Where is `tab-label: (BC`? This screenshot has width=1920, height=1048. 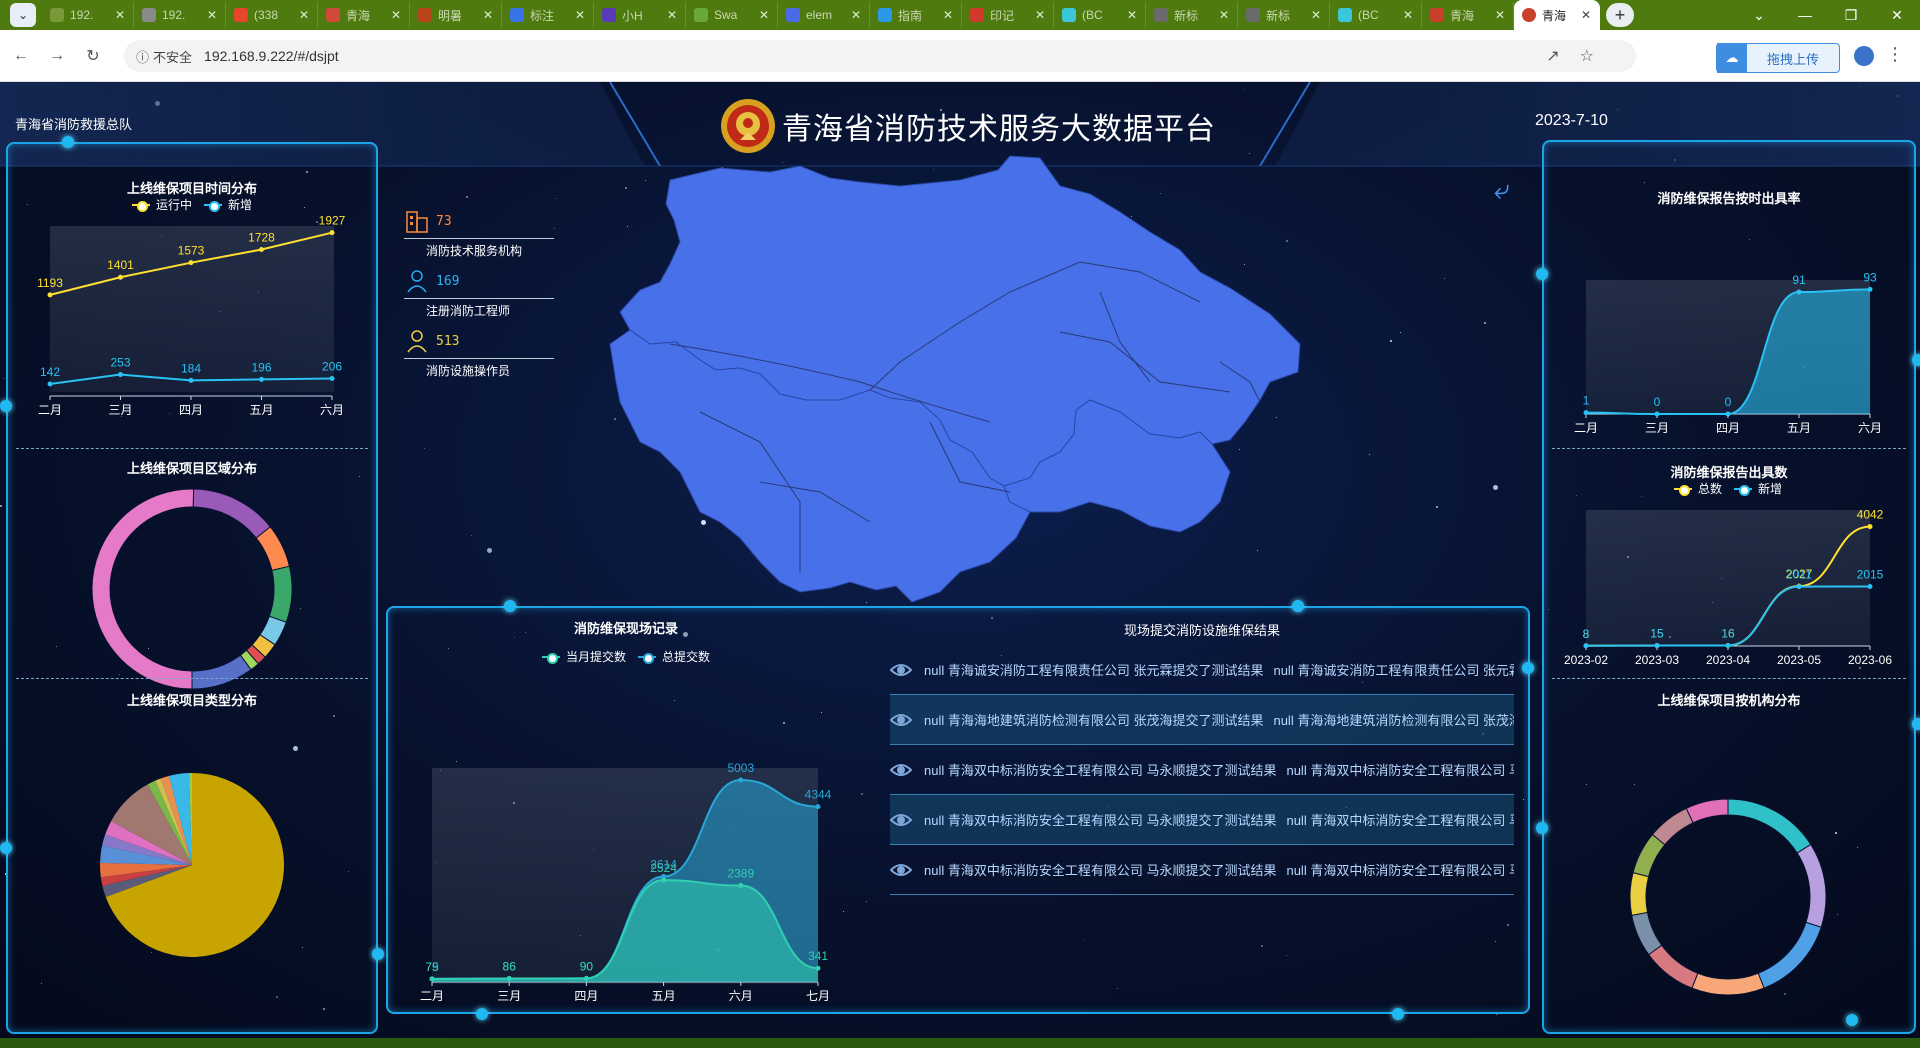
tab-label: (BC is located at coordinates (1368, 15).